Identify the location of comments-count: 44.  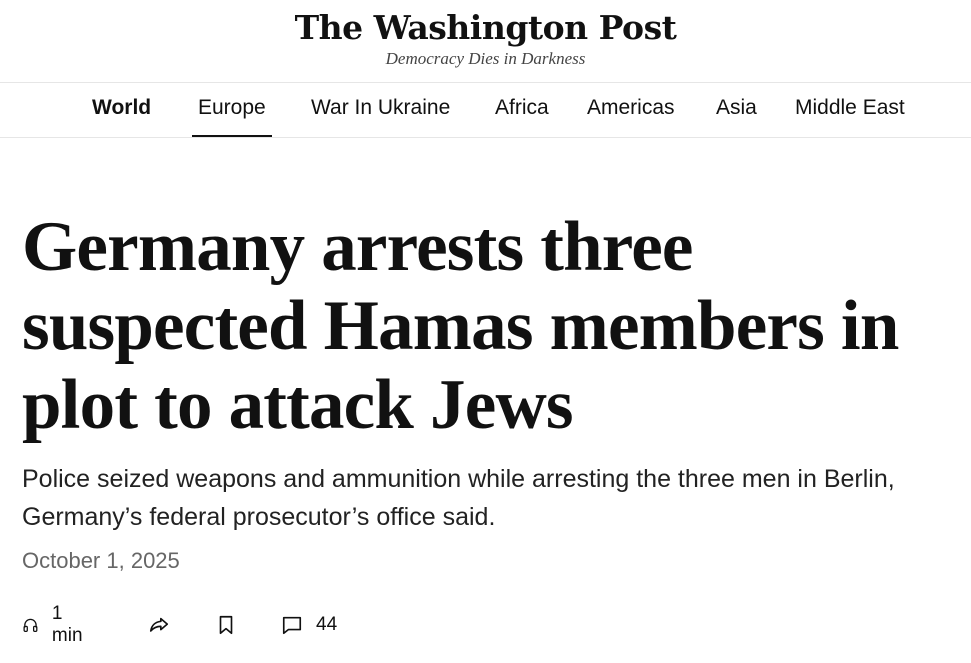
(327, 624).